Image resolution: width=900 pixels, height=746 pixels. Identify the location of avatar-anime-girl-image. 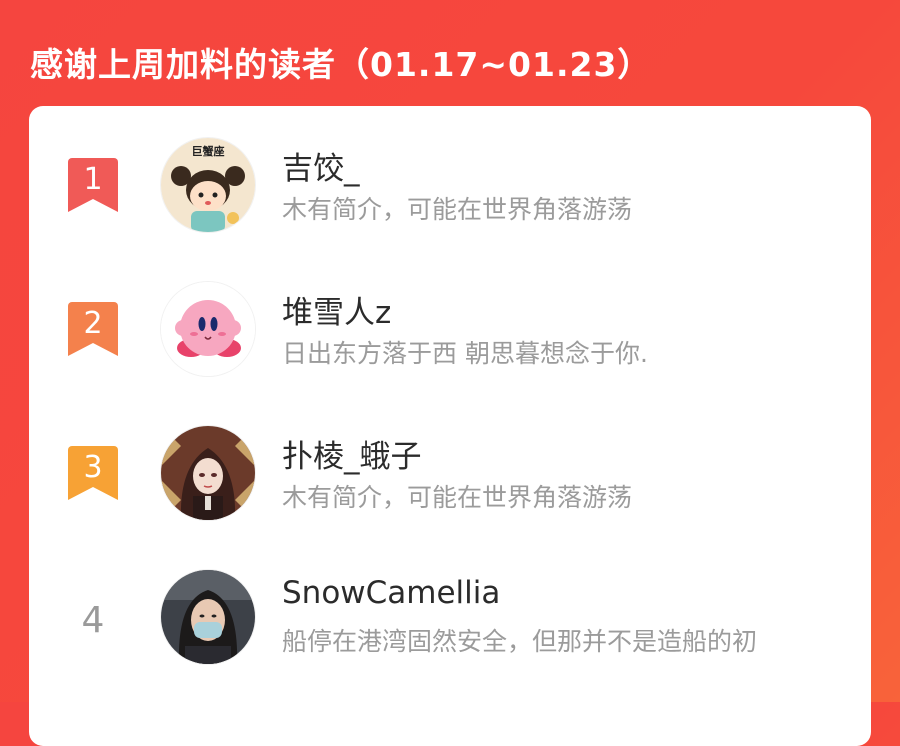
(208, 473).